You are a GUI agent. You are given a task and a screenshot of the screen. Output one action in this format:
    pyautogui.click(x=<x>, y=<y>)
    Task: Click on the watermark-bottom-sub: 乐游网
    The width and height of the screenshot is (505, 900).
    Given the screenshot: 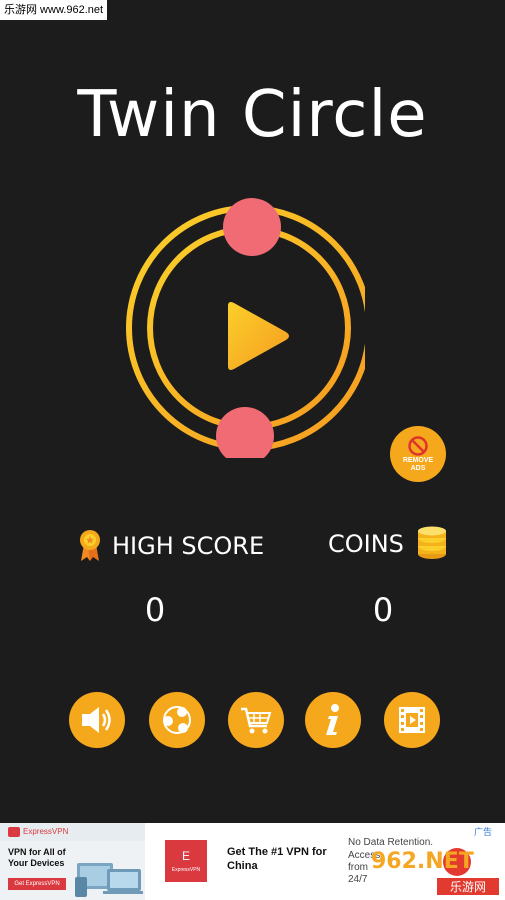 What is the action you would take?
    pyautogui.click(x=468, y=886)
    